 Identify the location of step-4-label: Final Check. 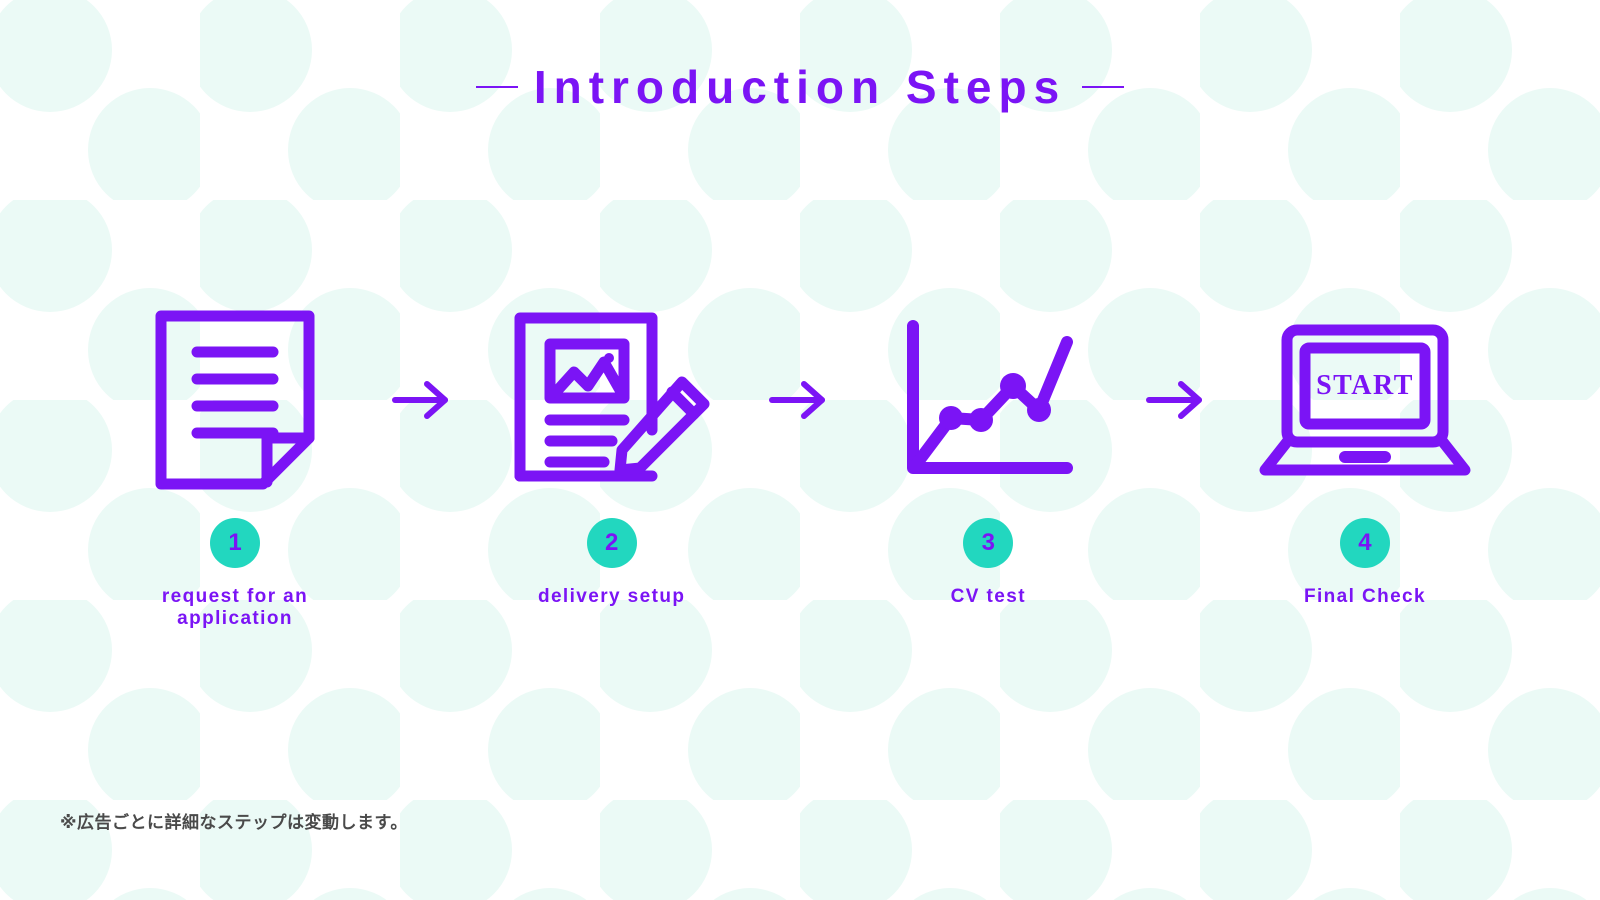
(1364, 596).